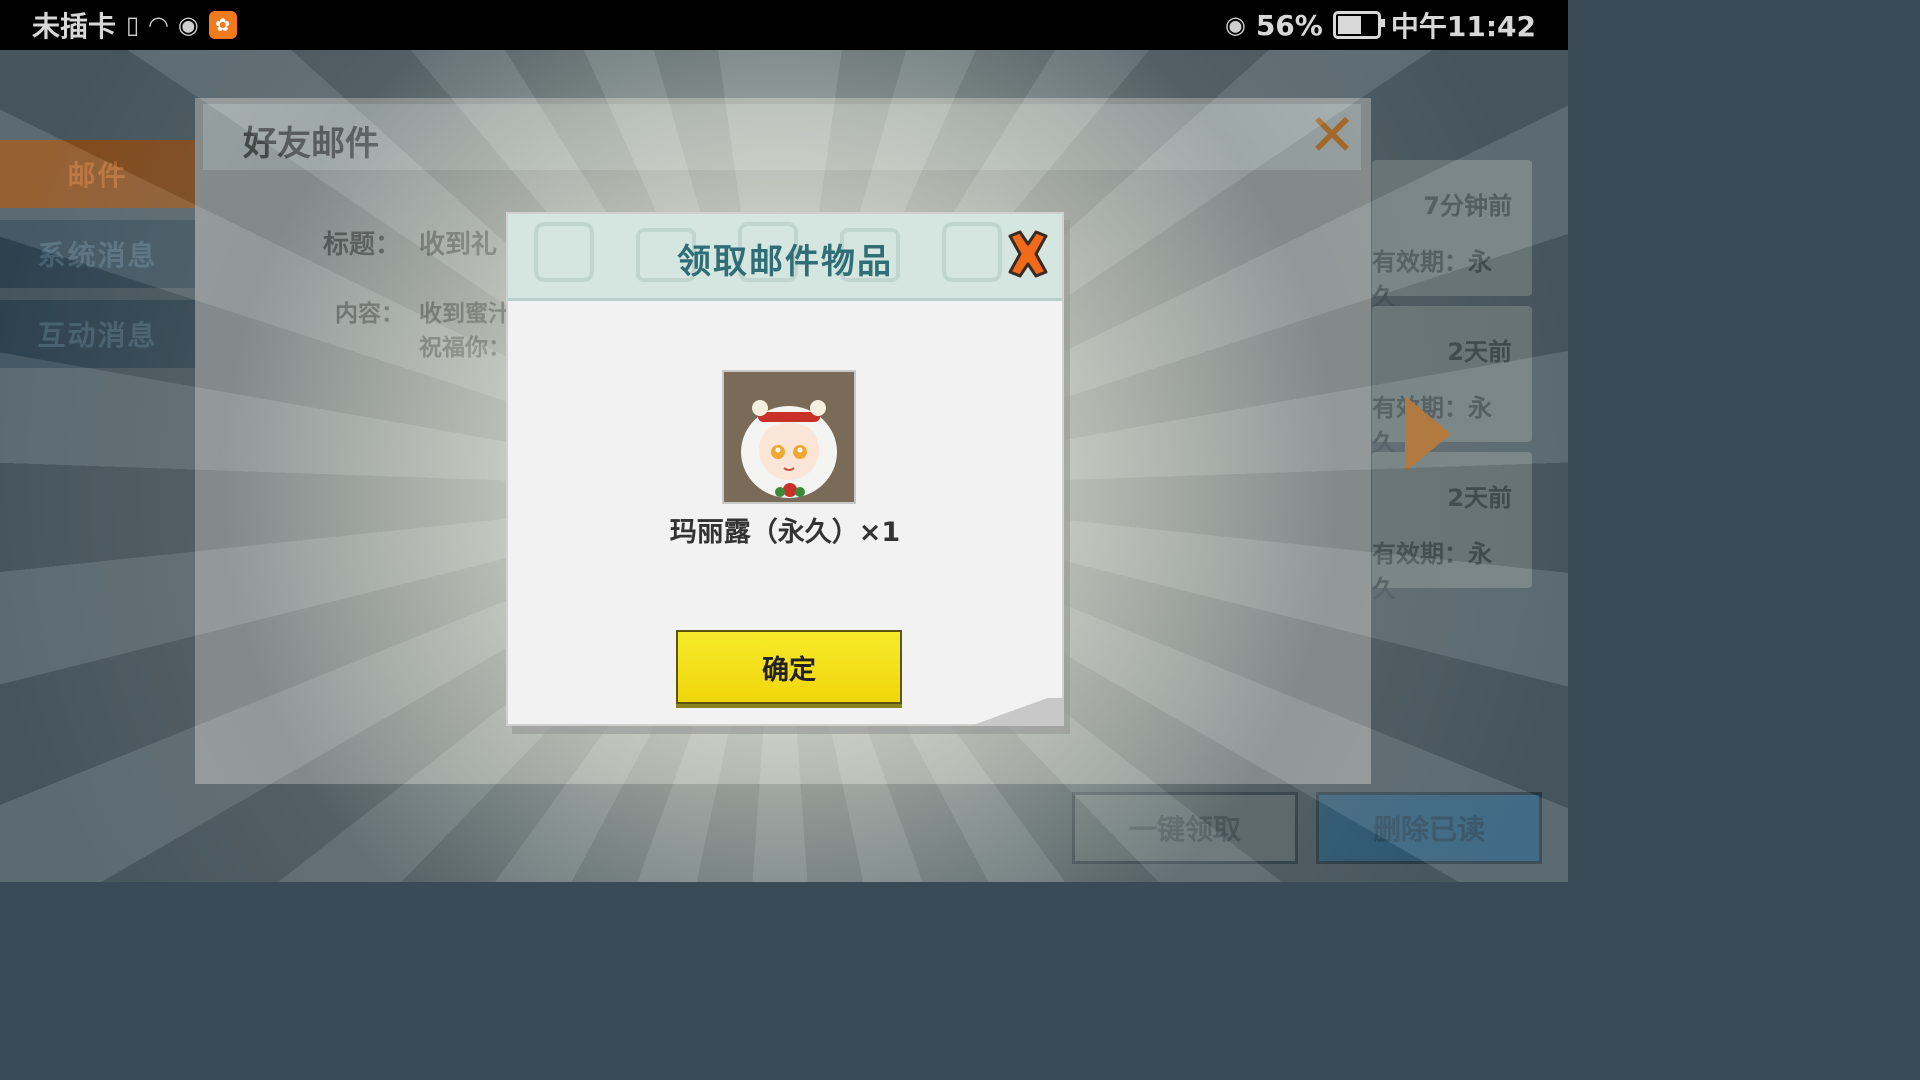 This screenshot has width=1920, height=1080. Describe the element at coordinates (458, 245) in the screenshot. I see `subject-value: 收到礼` at that location.